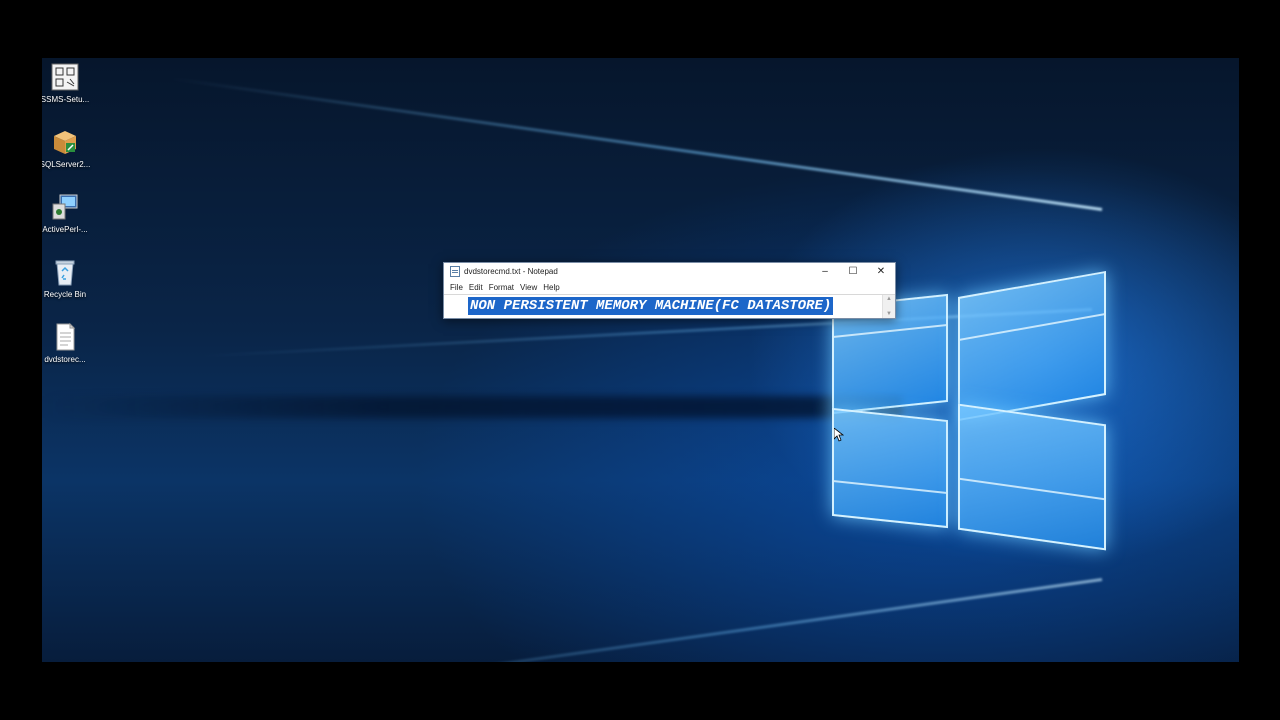 Image resolution: width=1280 pixels, height=720 pixels. What do you see at coordinates (65, 207) in the screenshot?
I see `setup-computer-icon` at bounding box center [65, 207].